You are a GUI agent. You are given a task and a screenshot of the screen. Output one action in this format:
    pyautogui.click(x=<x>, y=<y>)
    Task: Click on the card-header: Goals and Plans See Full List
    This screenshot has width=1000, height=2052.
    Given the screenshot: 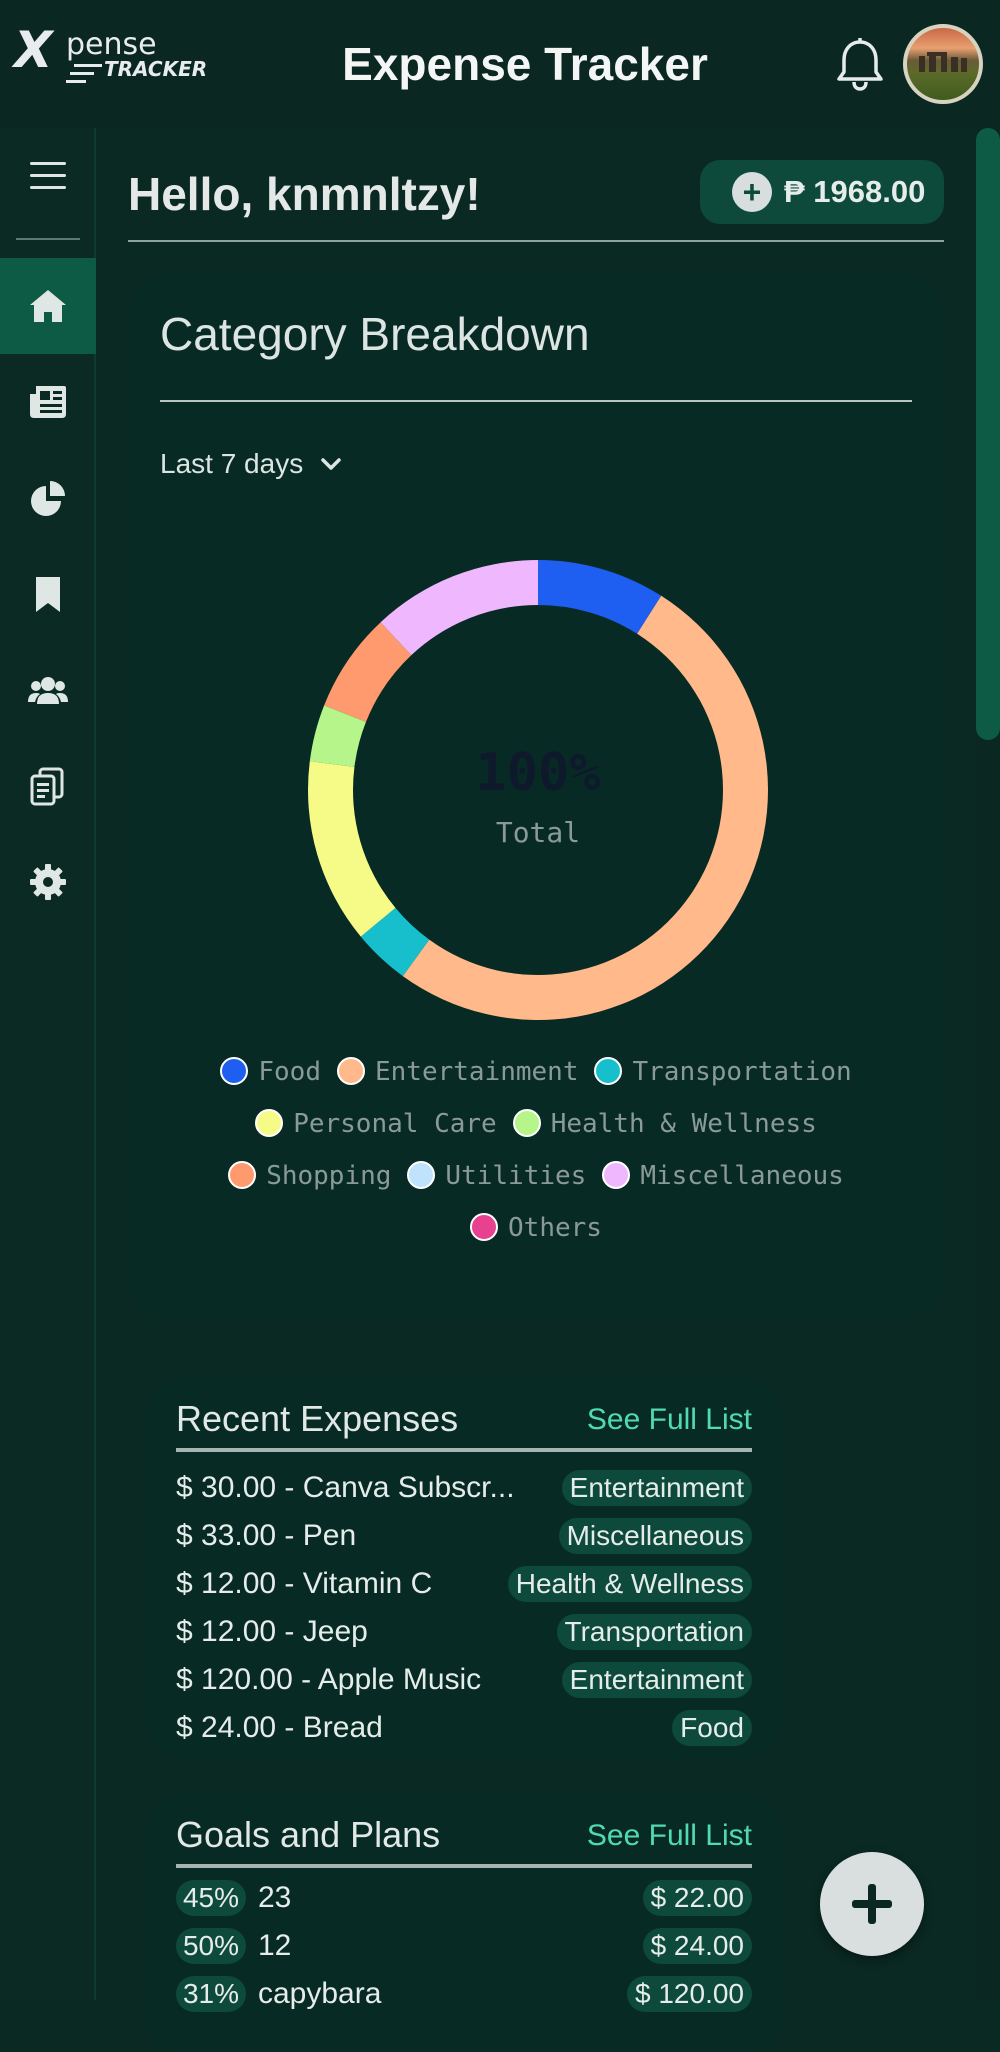 What is the action you would take?
    pyautogui.click(x=464, y=1835)
    